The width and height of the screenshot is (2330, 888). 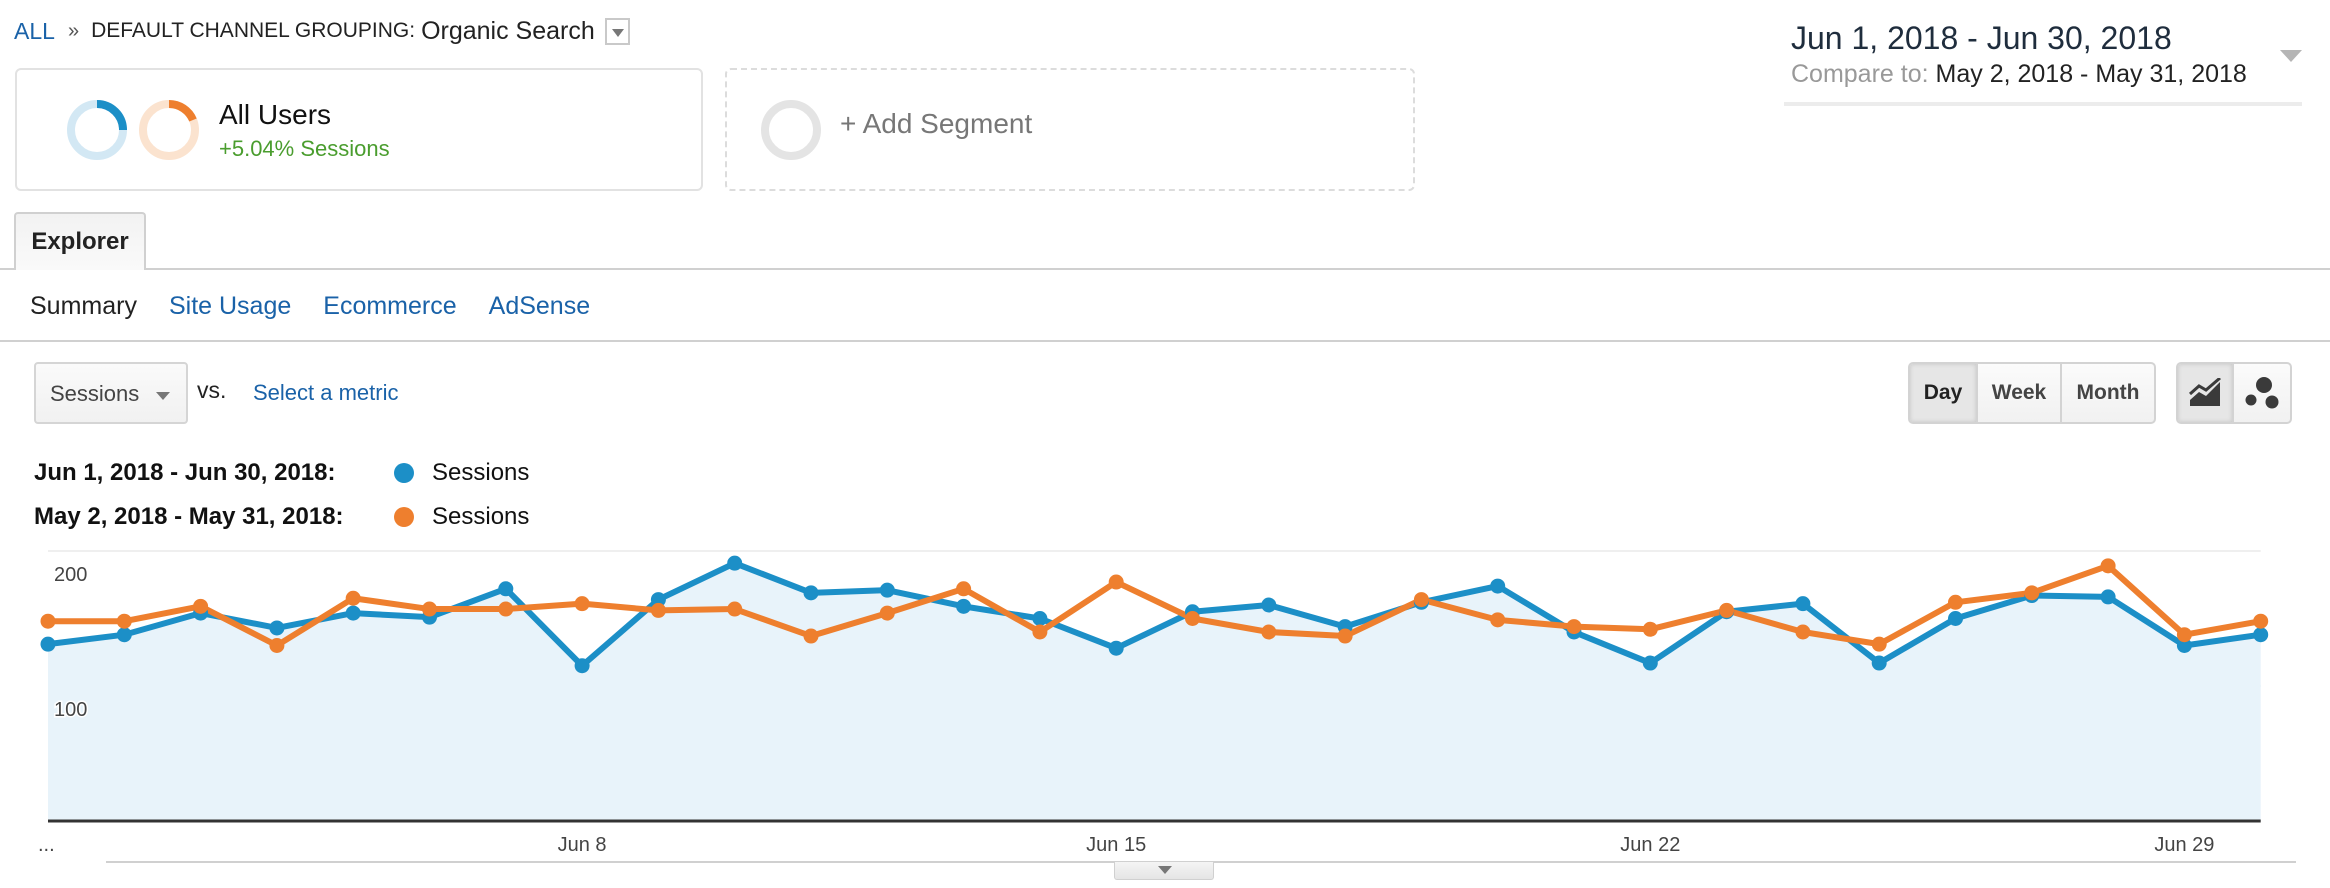 What do you see at coordinates (617, 31) in the screenshot?
I see `dimension-dropdown-button` at bounding box center [617, 31].